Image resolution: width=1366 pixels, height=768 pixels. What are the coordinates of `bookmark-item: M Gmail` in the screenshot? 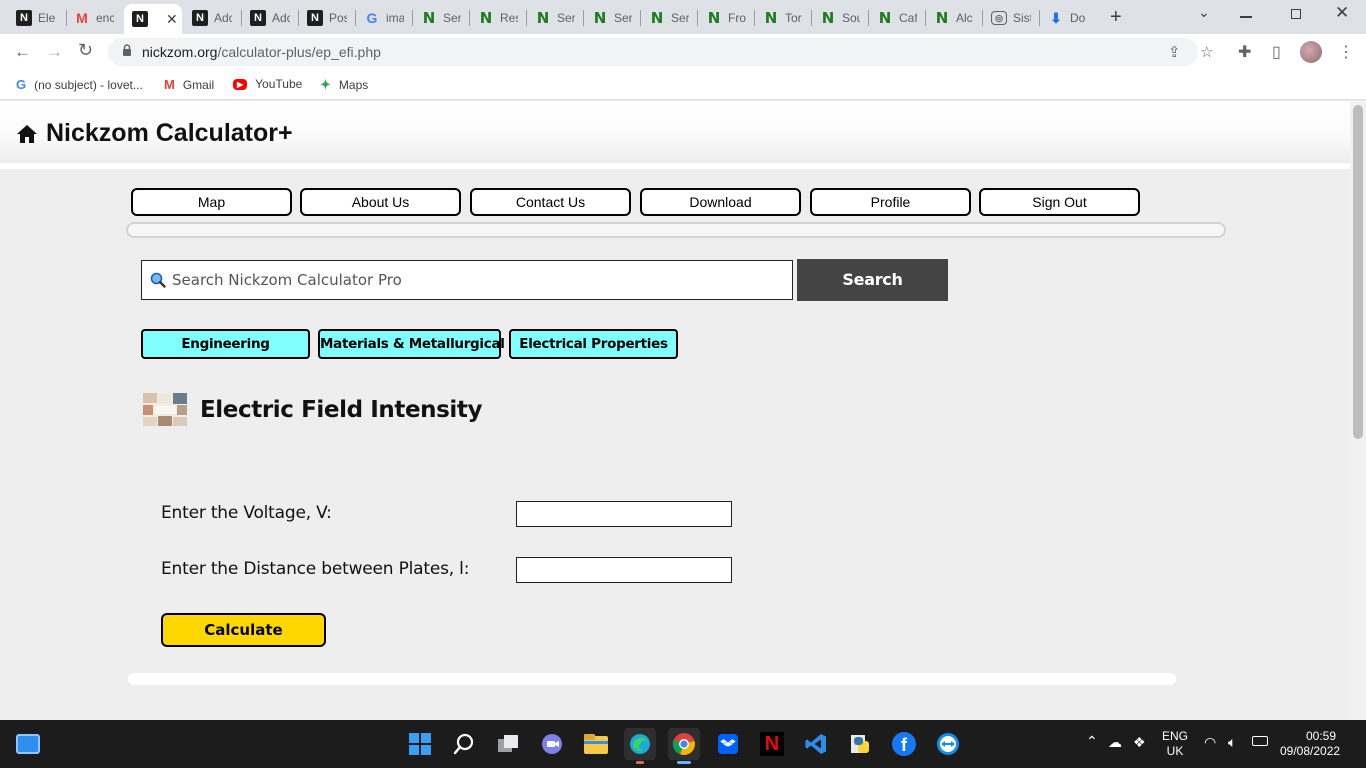 It's located at (189, 84).